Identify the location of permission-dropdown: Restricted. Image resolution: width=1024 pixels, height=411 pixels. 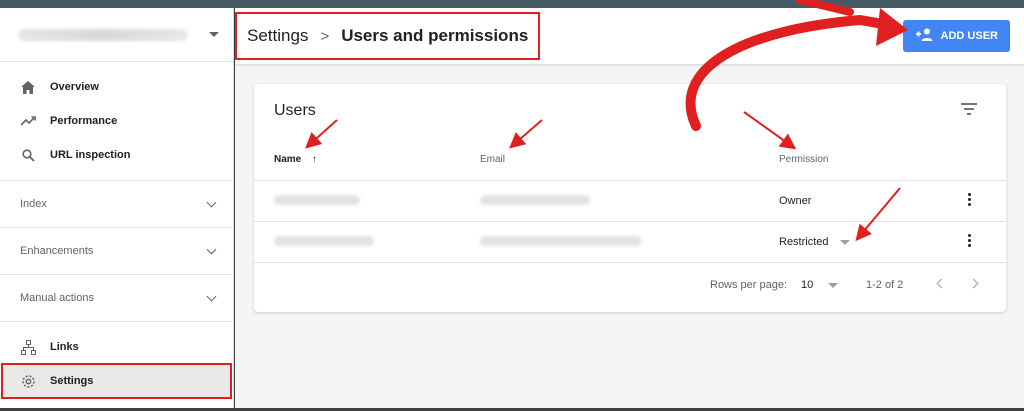
(814, 242).